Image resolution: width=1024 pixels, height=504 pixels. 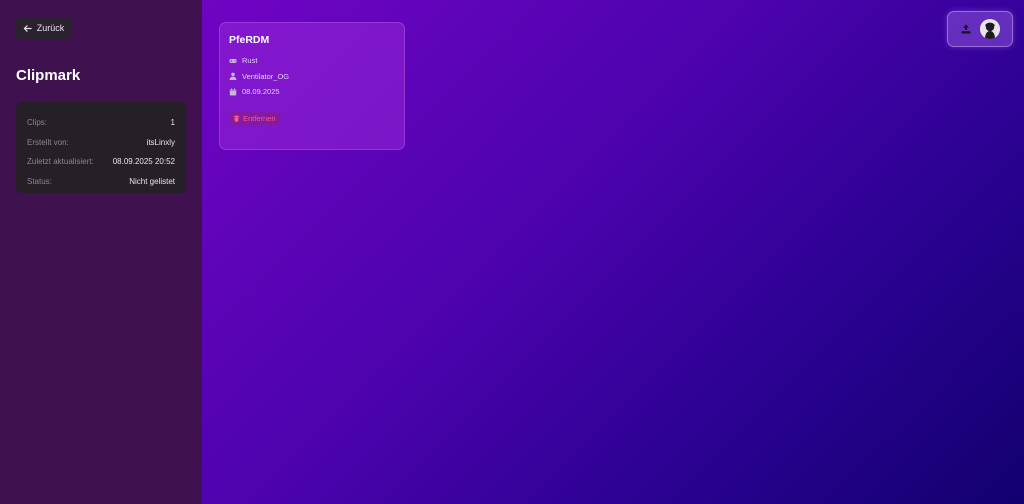 I want to click on clip-title: PfeRDM, so click(x=249, y=40).